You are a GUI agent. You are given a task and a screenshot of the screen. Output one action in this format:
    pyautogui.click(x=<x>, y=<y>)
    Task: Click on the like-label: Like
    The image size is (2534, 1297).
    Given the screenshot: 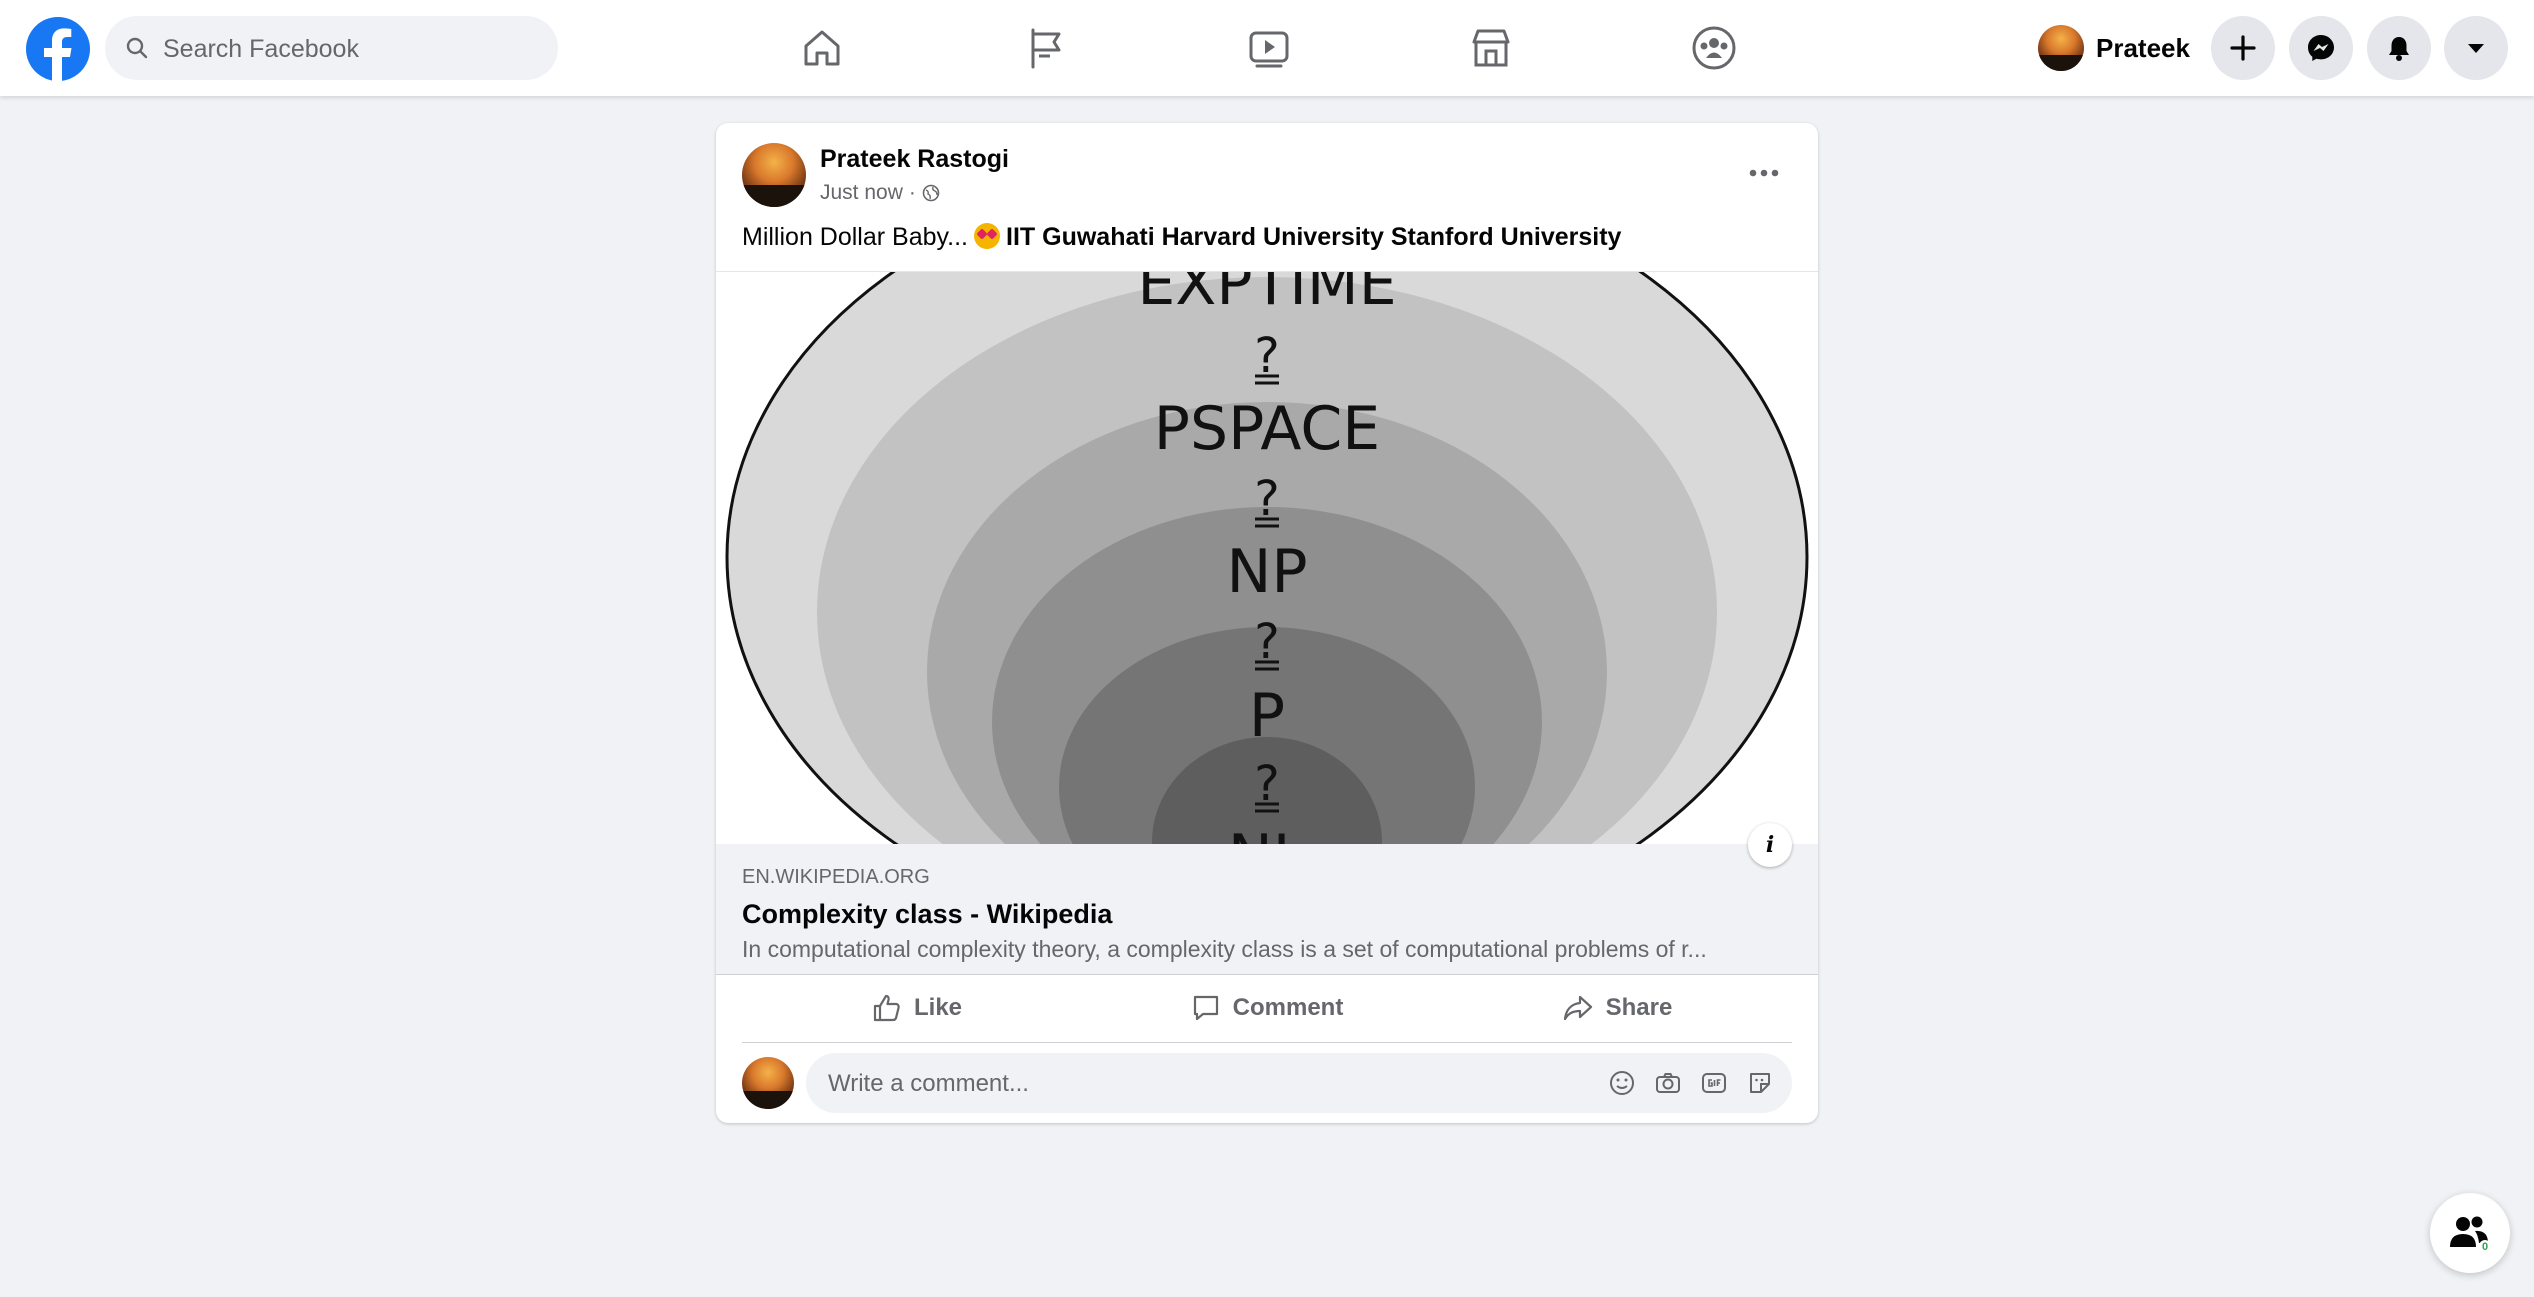 What is the action you would take?
    pyautogui.click(x=938, y=1007)
    